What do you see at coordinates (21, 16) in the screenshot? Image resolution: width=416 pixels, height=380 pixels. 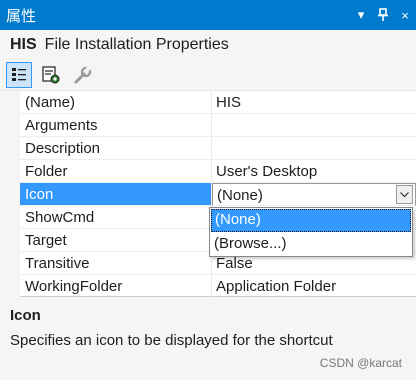 I see `panel-title: 属性` at bounding box center [21, 16].